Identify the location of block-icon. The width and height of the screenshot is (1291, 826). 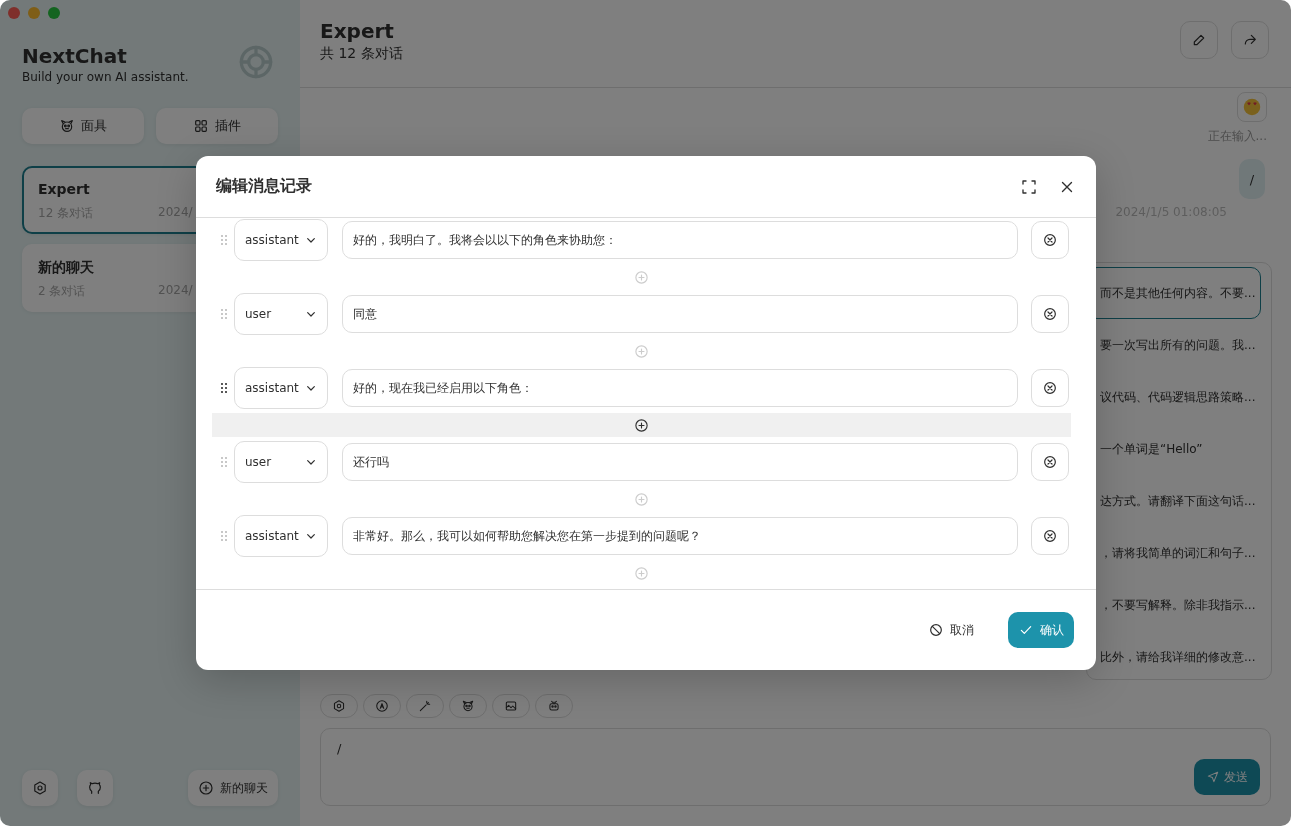
(936, 630).